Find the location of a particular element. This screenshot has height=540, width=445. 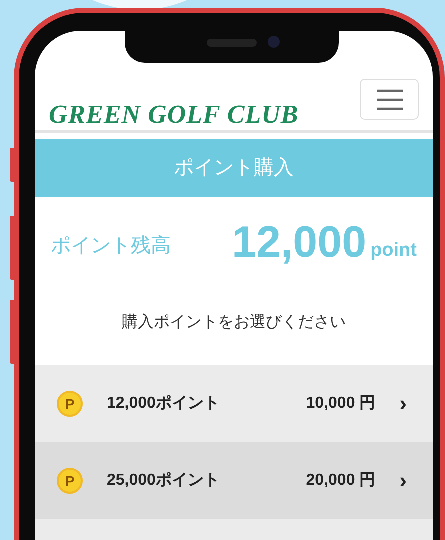

page-title-bar: ポイント購入 is located at coordinates (234, 168).